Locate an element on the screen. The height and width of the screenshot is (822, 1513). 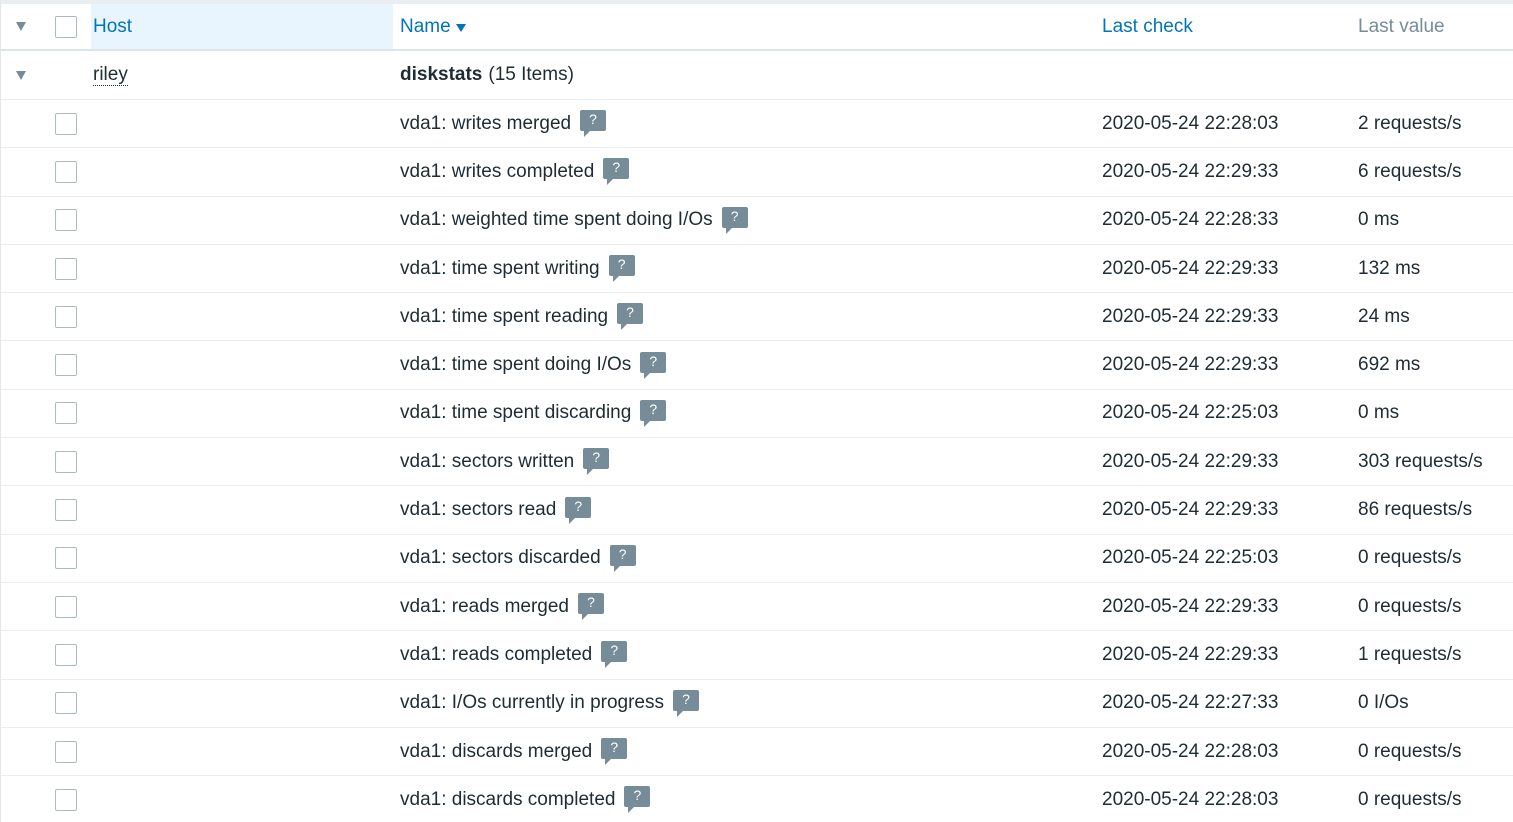
last-value: 0 ms is located at coordinates (1379, 413).